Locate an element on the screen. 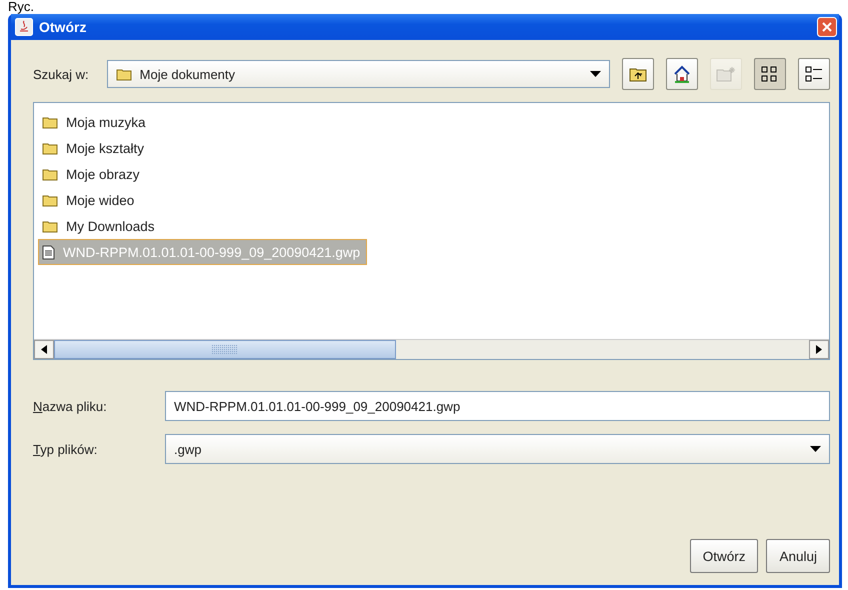 The width and height of the screenshot is (848, 590). file-item: Moja muzyka is located at coordinates (95, 122).